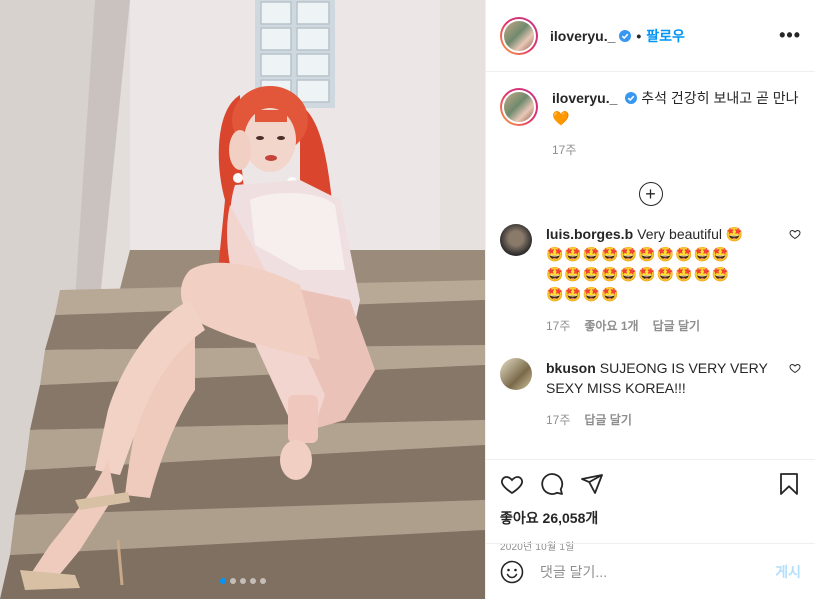 The image size is (815, 599). I want to click on author-username: iloveryu._, so click(582, 36).